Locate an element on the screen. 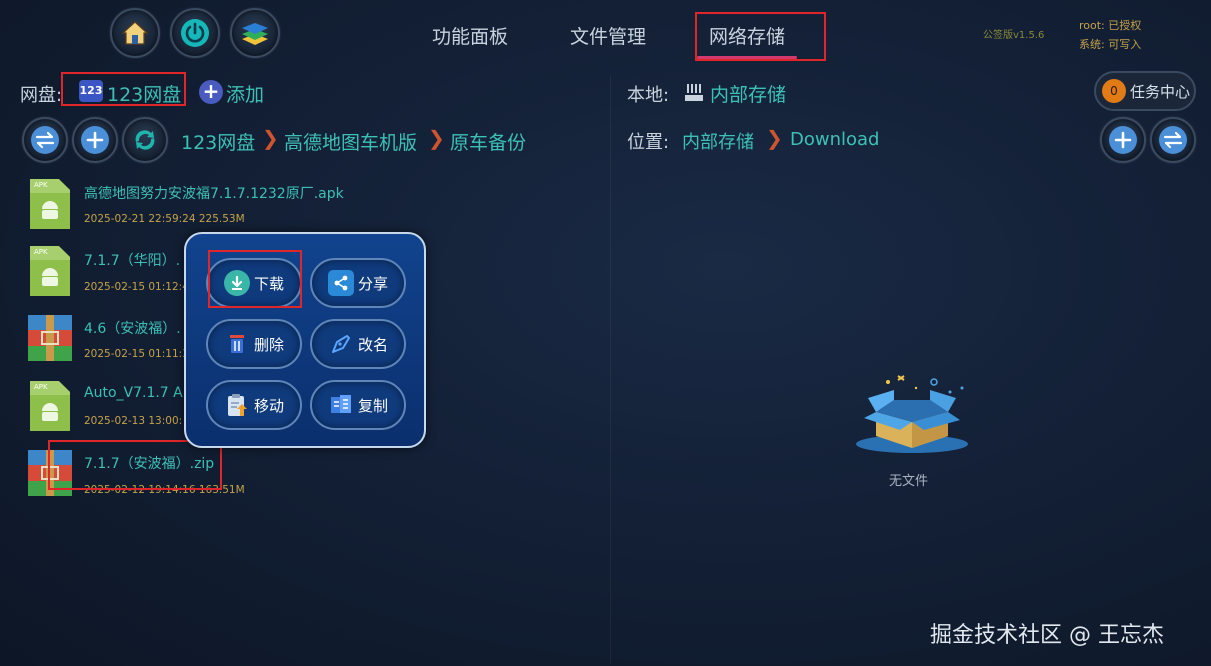  rename-button: 改名 is located at coordinates (358, 344).